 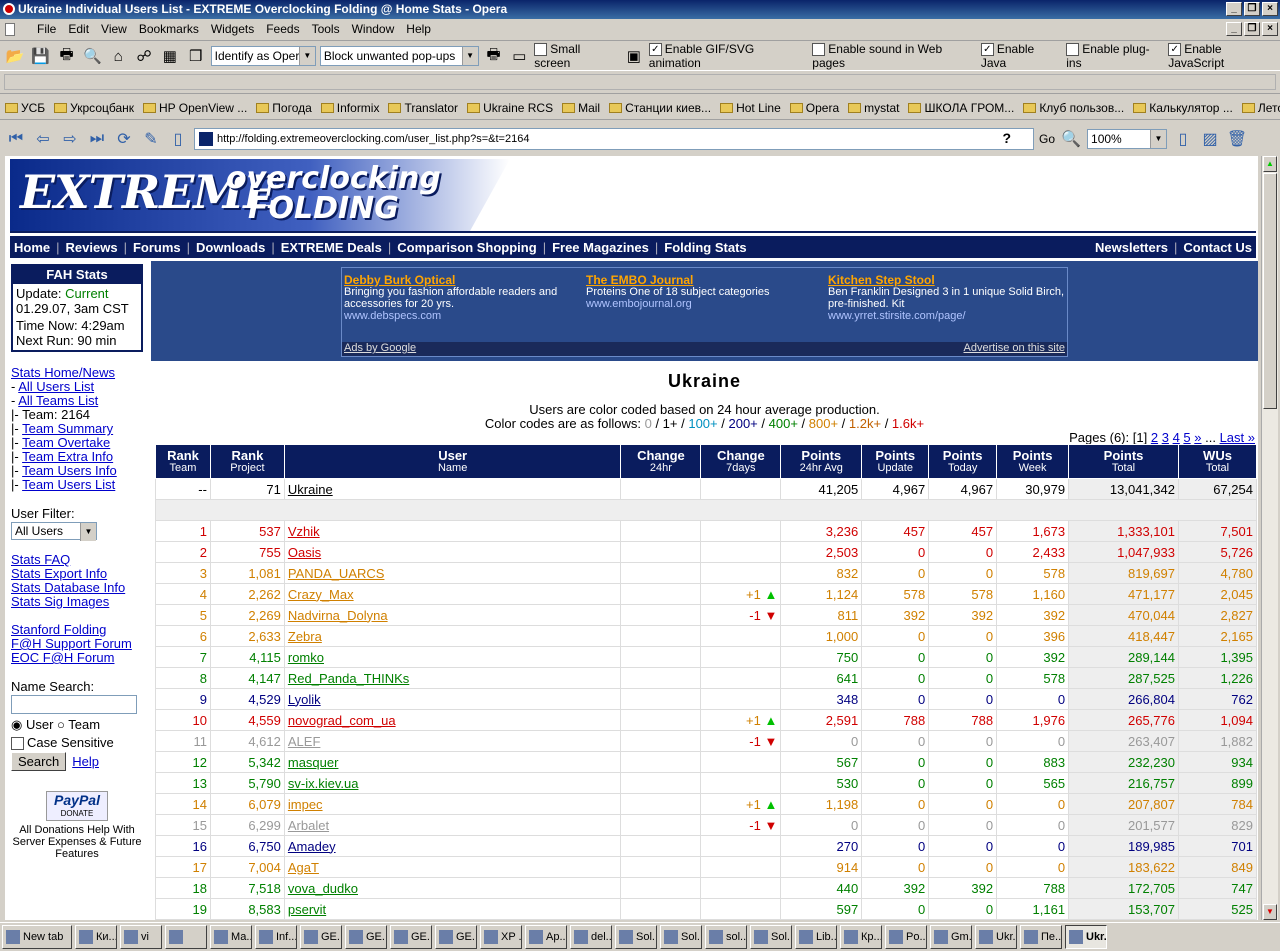 What do you see at coordinates (894, 56) in the screenshot?
I see `sound-option: Enable sound in Web pages` at bounding box center [894, 56].